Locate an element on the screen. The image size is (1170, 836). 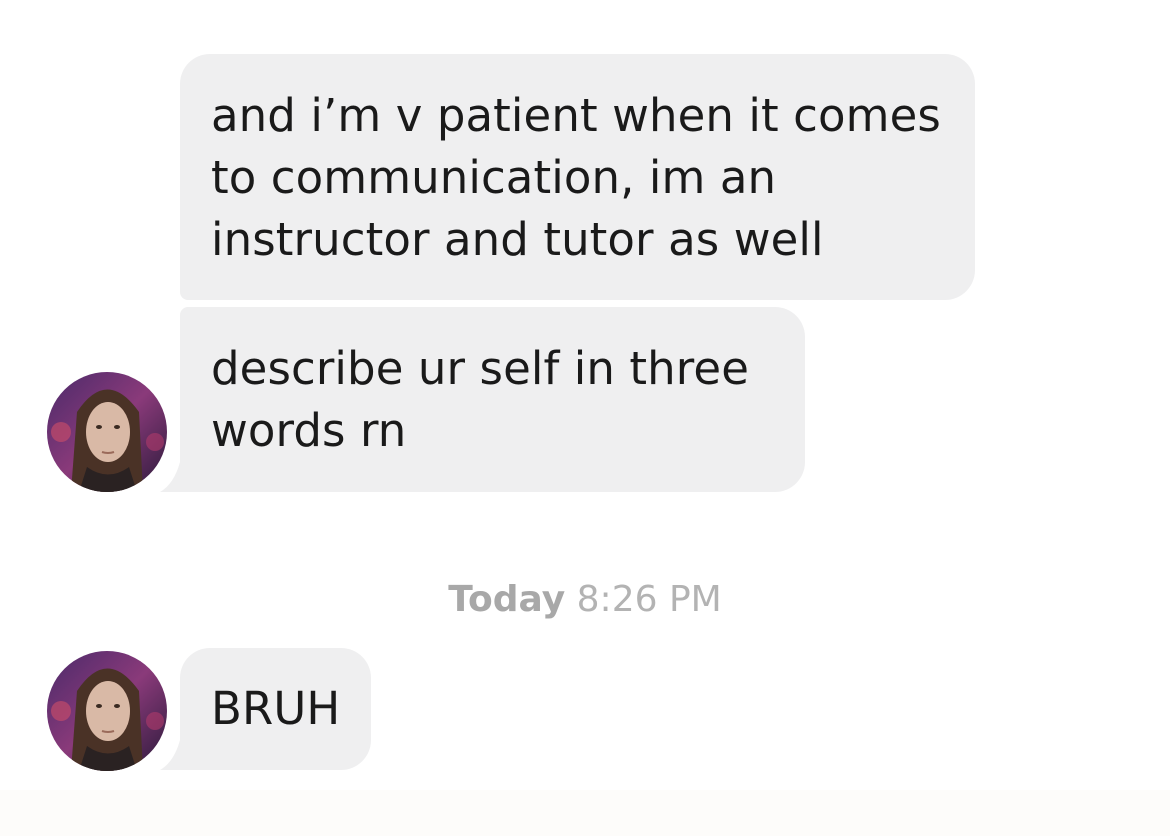
timestamp-day: Today is located at coordinates (507, 599).